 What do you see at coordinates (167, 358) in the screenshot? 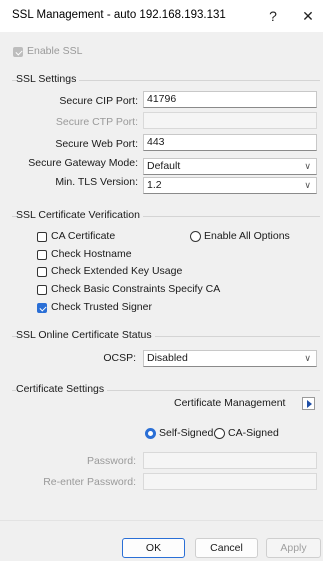
I see `ocsp-value: Disabled` at bounding box center [167, 358].